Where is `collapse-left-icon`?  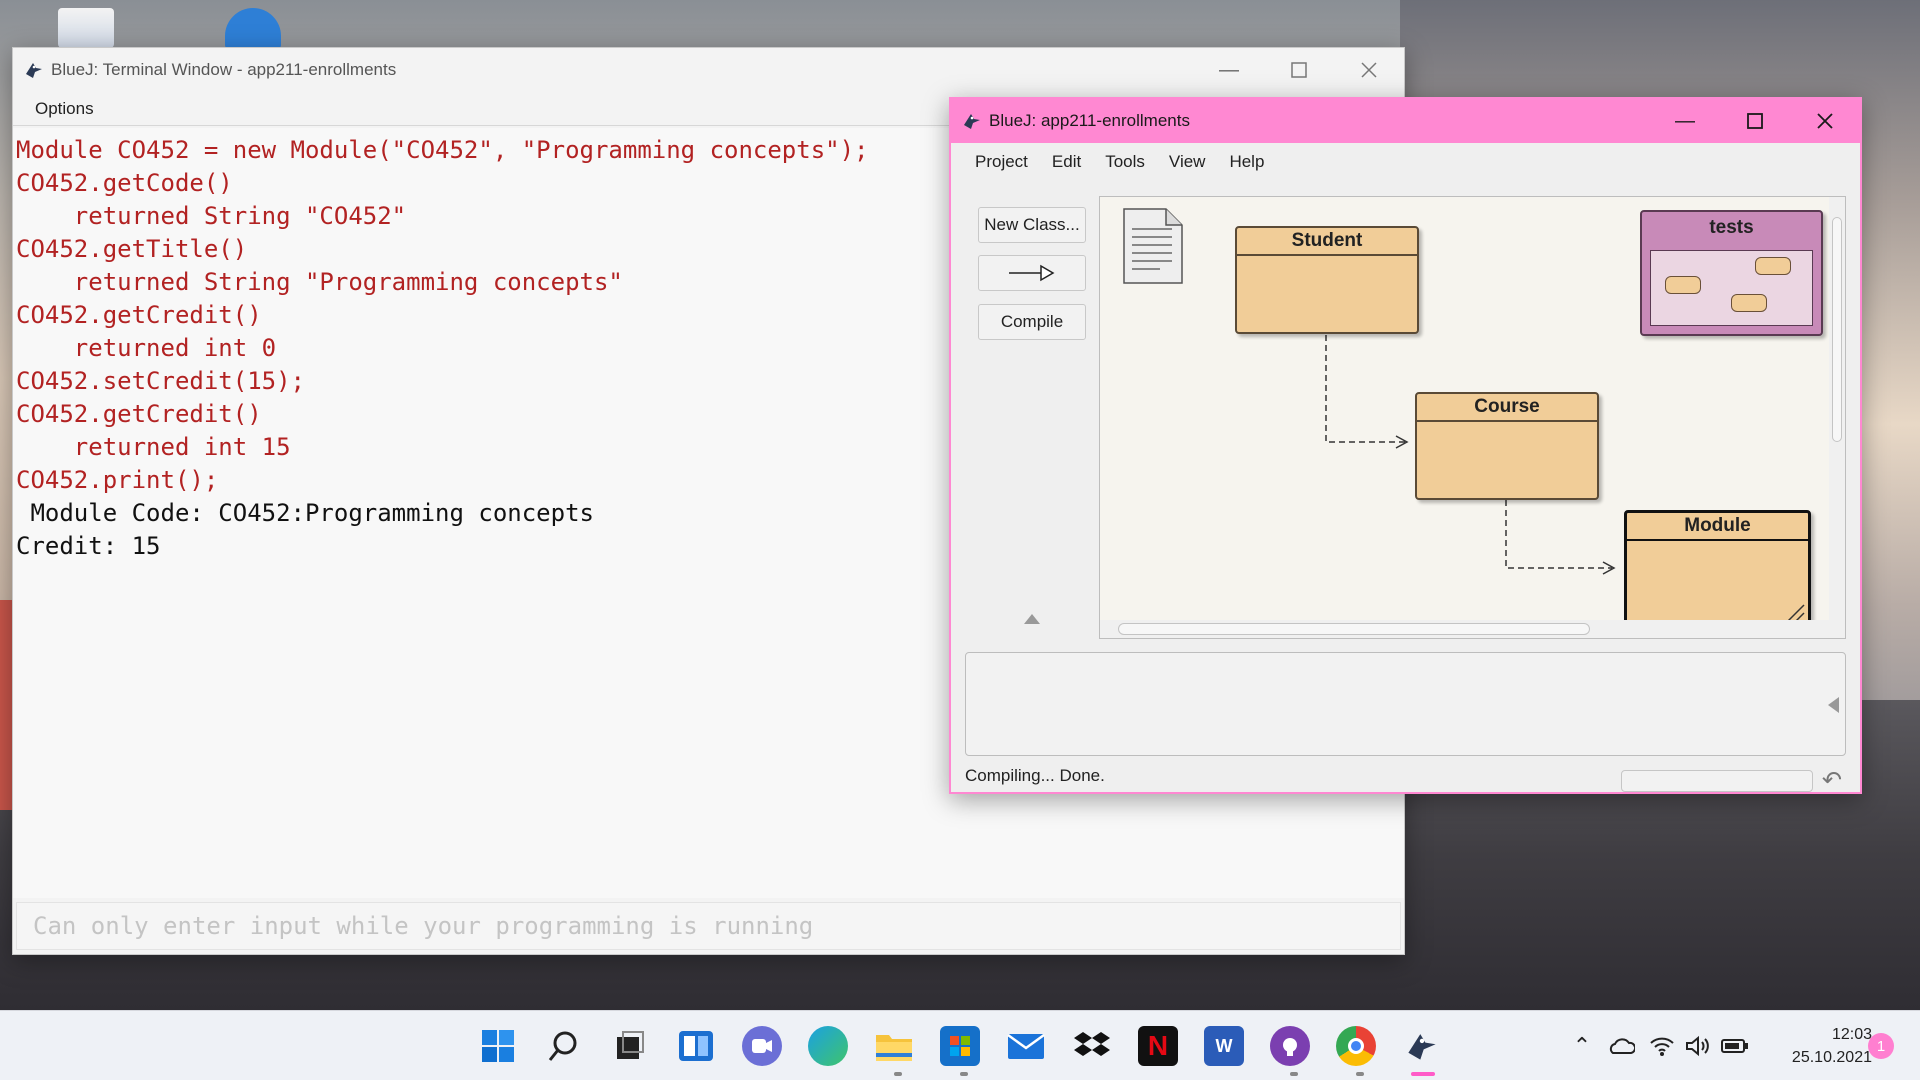
collapse-left-icon is located at coordinates (1833, 705).